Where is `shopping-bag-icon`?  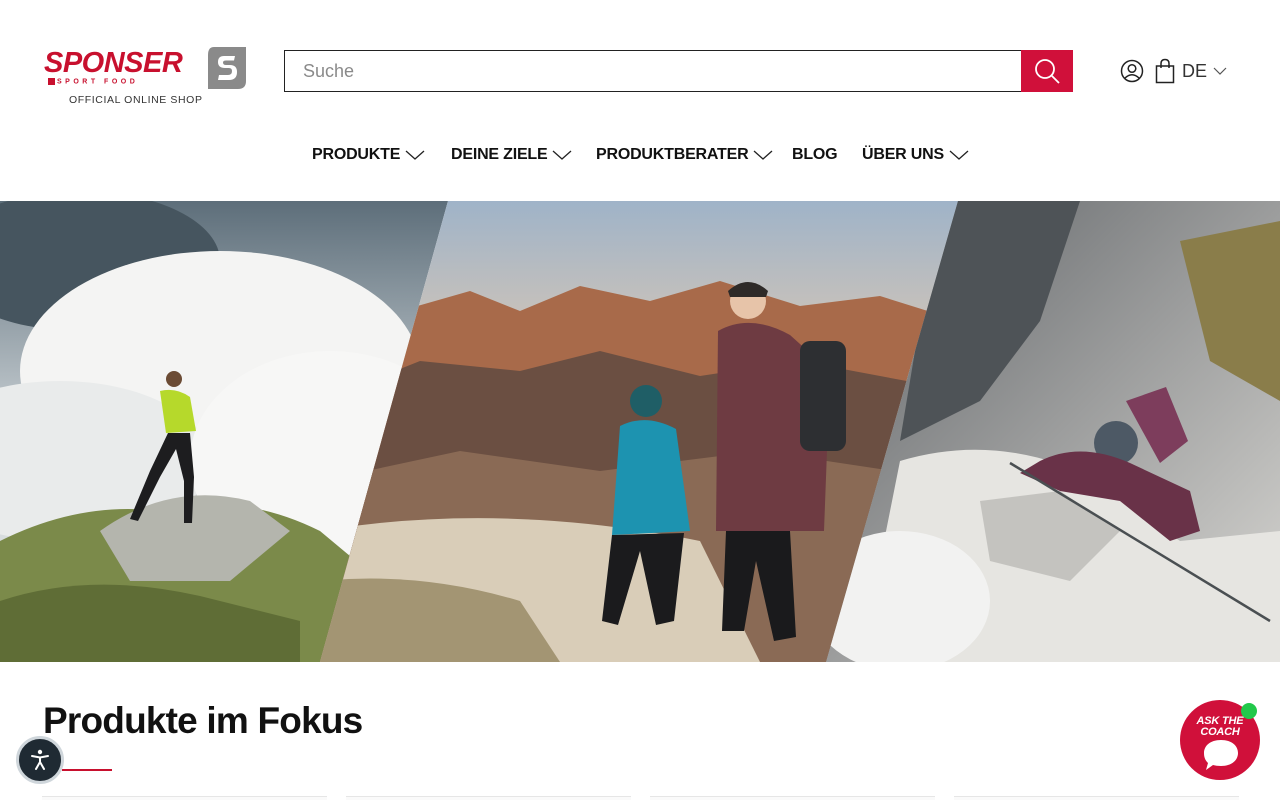
shopping-bag-icon is located at coordinates (1165, 71).